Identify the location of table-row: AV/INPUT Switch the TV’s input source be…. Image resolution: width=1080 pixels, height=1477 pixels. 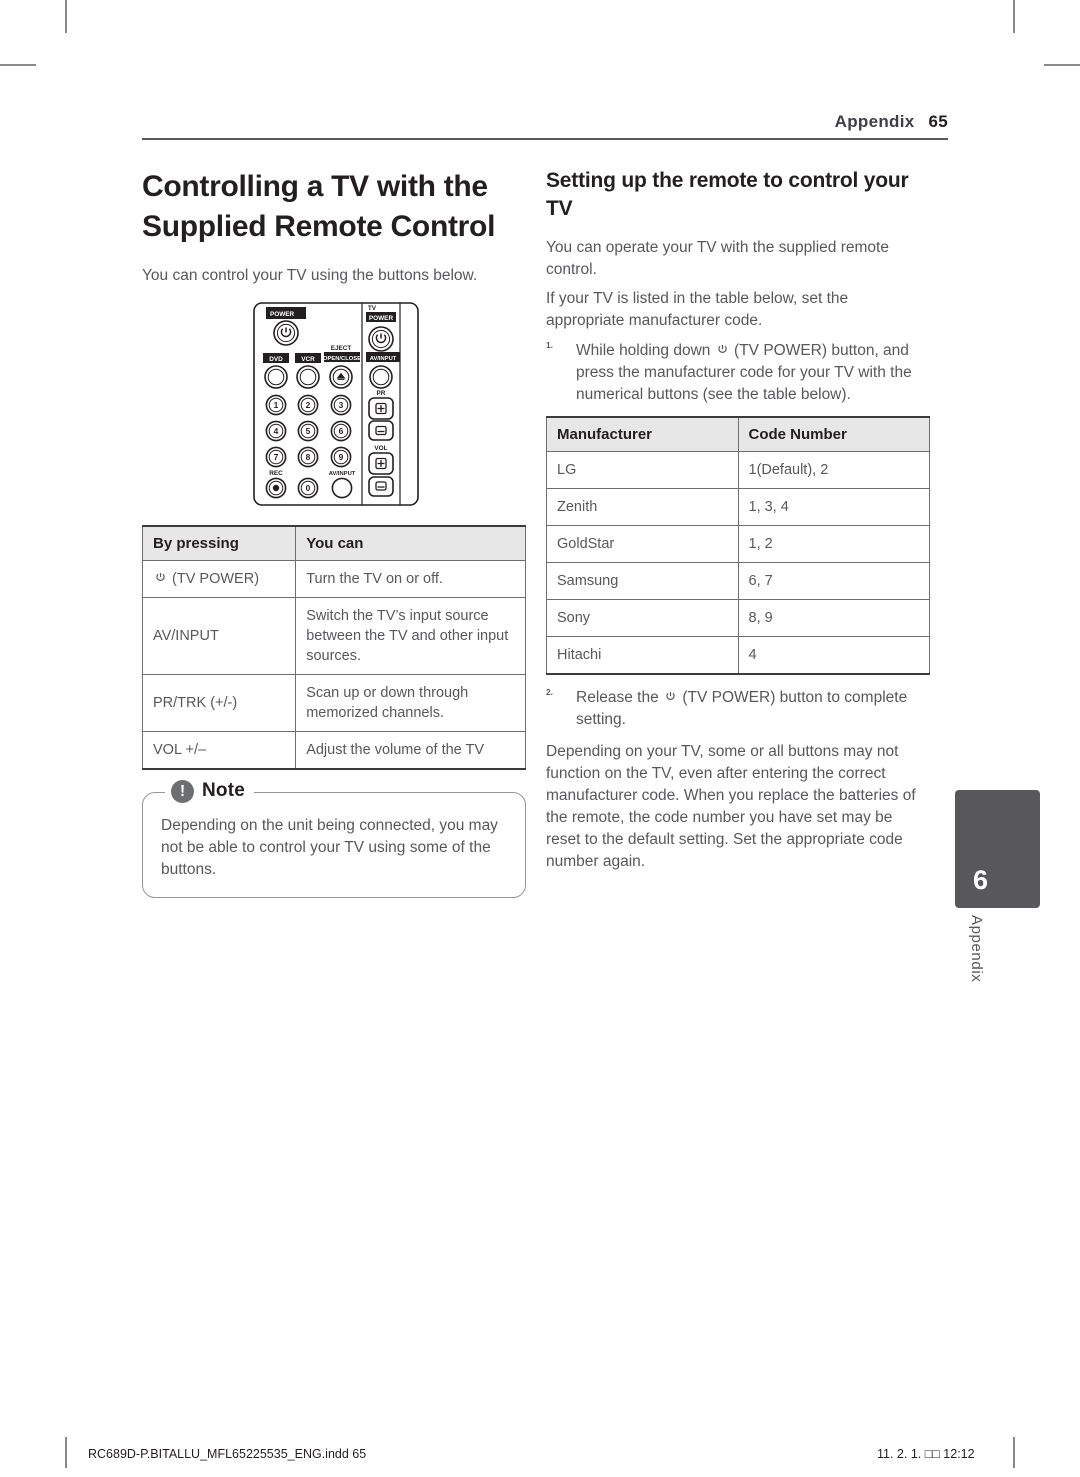
(333, 635).